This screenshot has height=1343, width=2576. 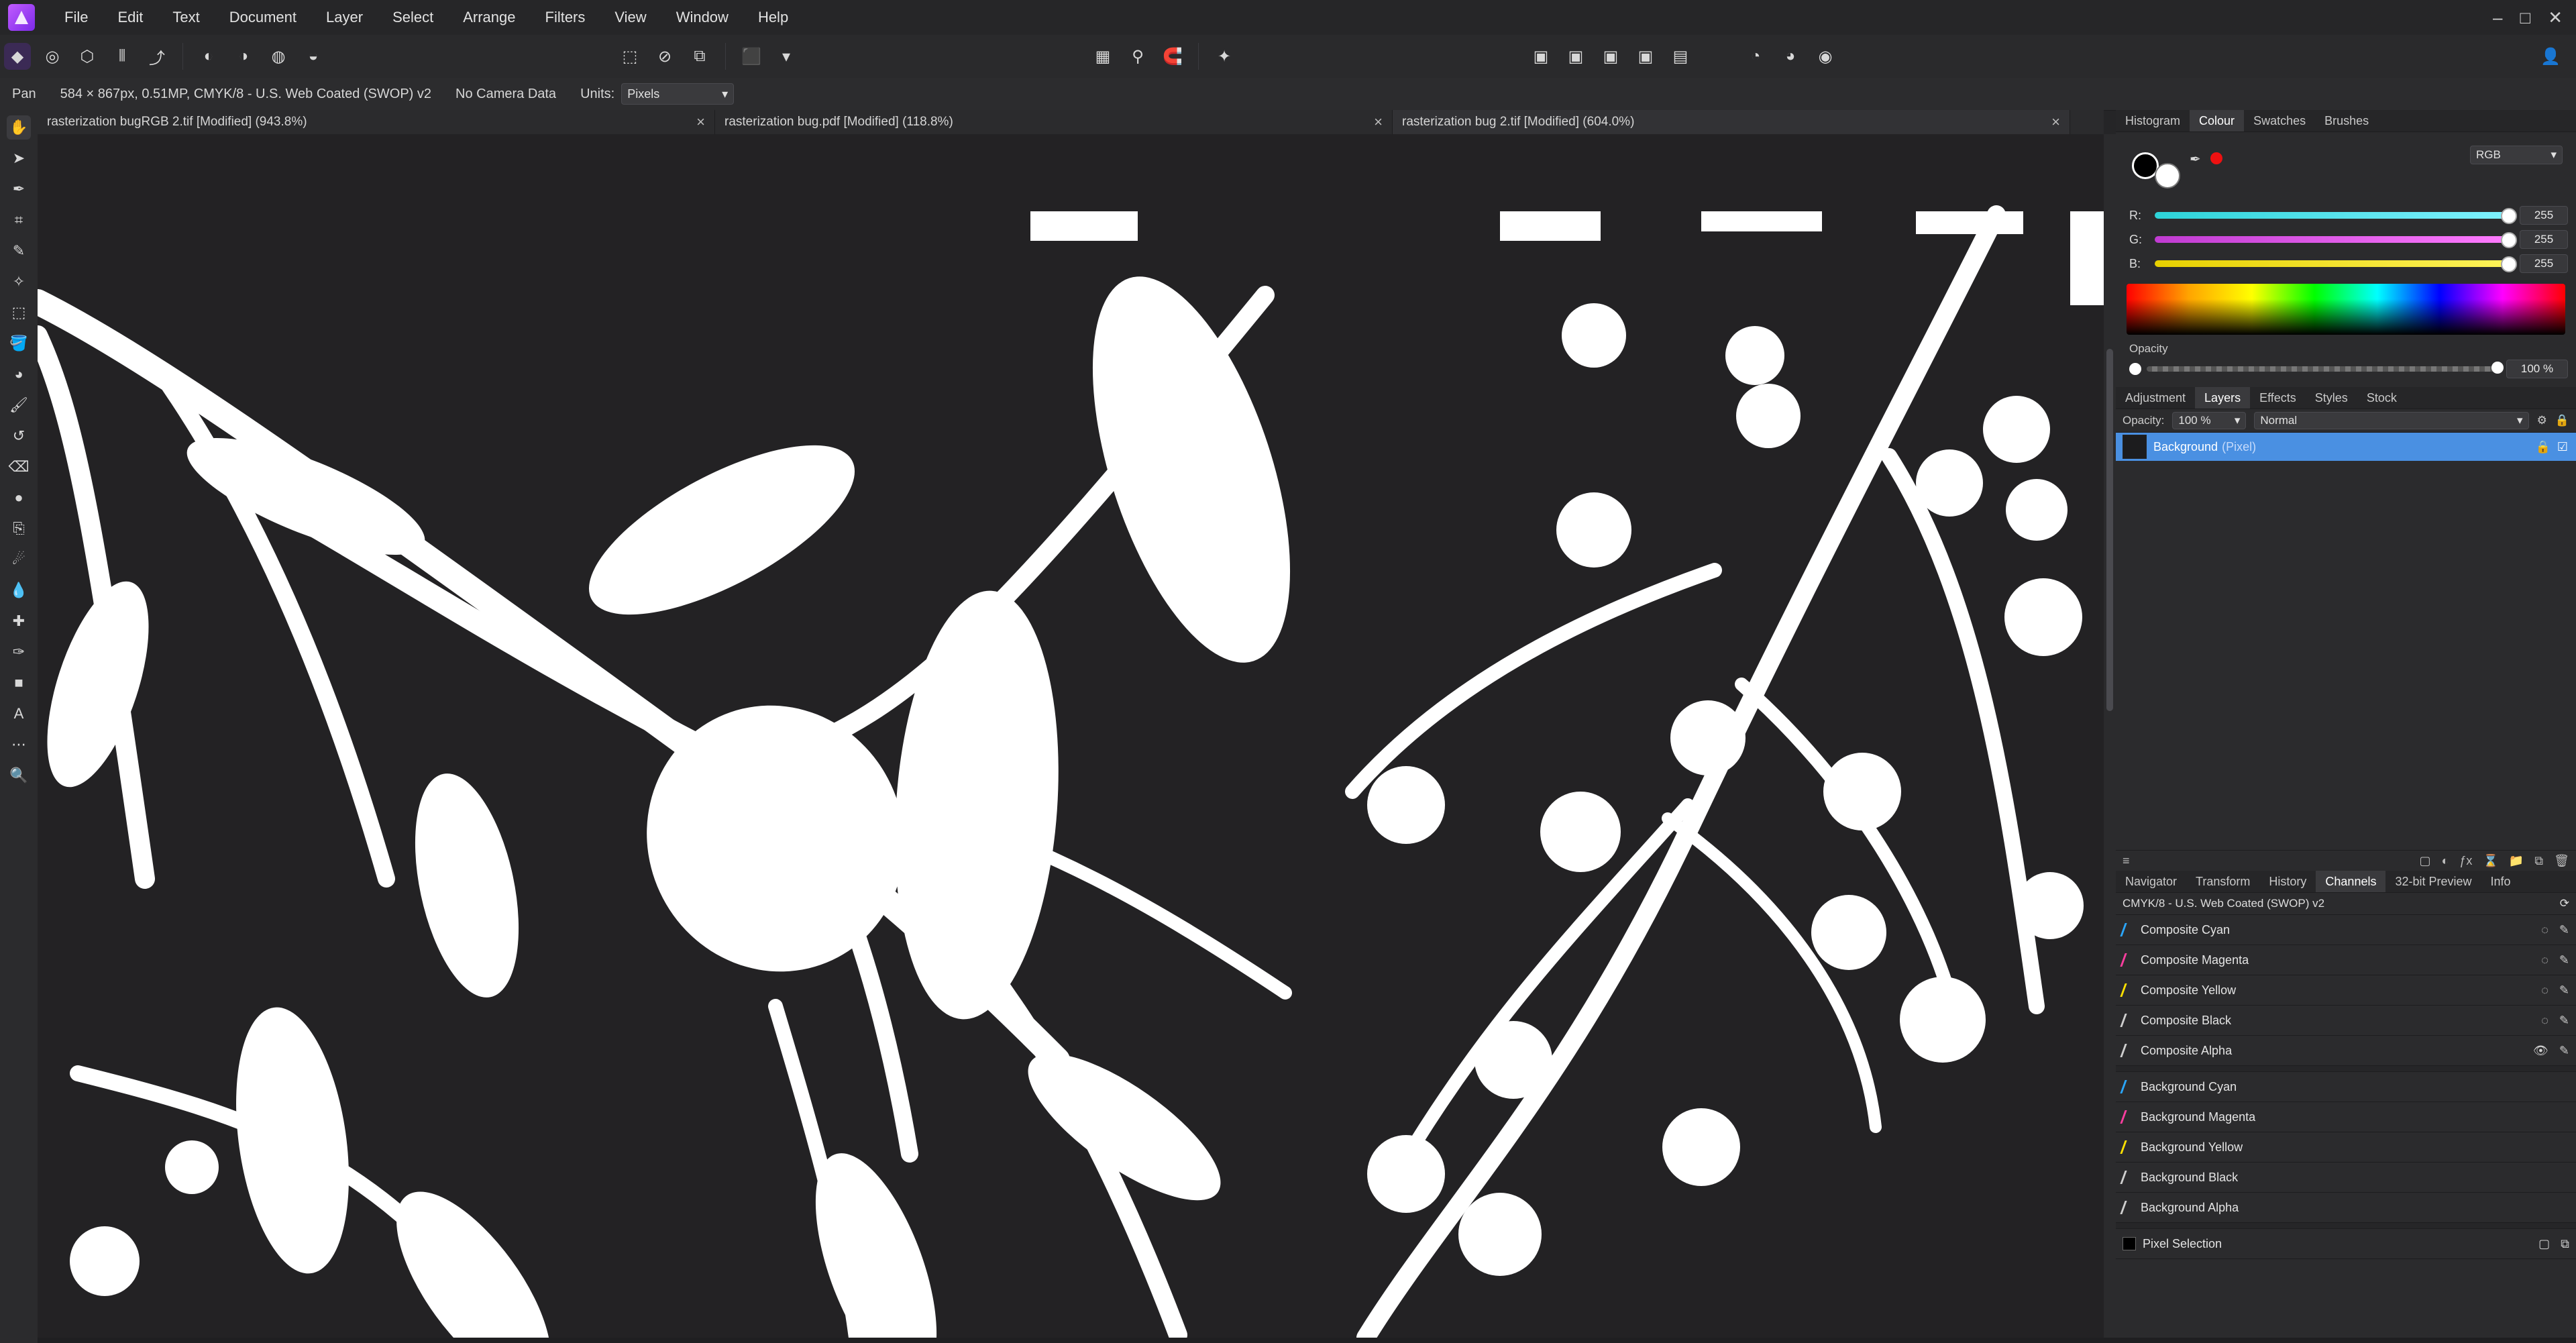 What do you see at coordinates (157, 56) in the screenshot?
I see `persona-export-icon: ⤴` at bounding box center [157, 56].